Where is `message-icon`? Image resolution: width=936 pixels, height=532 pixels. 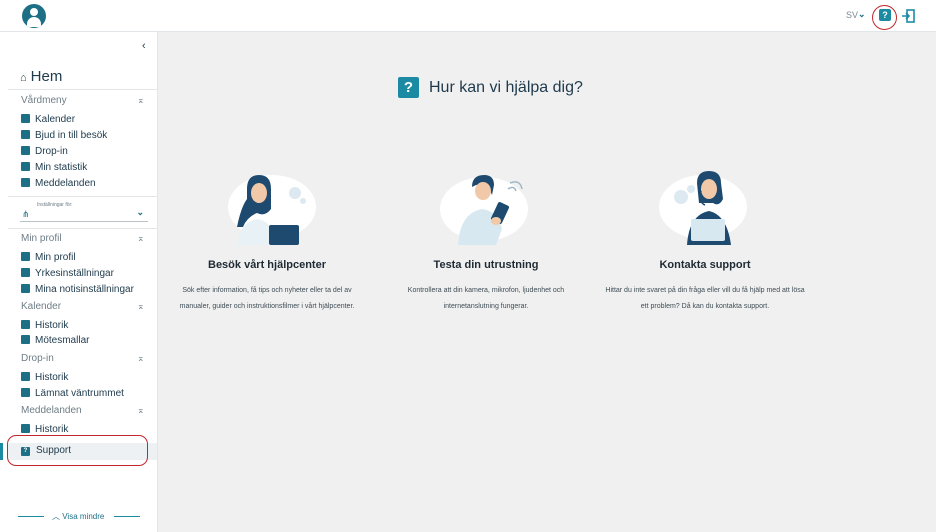 message-icon is located at coordinates (25, 182).